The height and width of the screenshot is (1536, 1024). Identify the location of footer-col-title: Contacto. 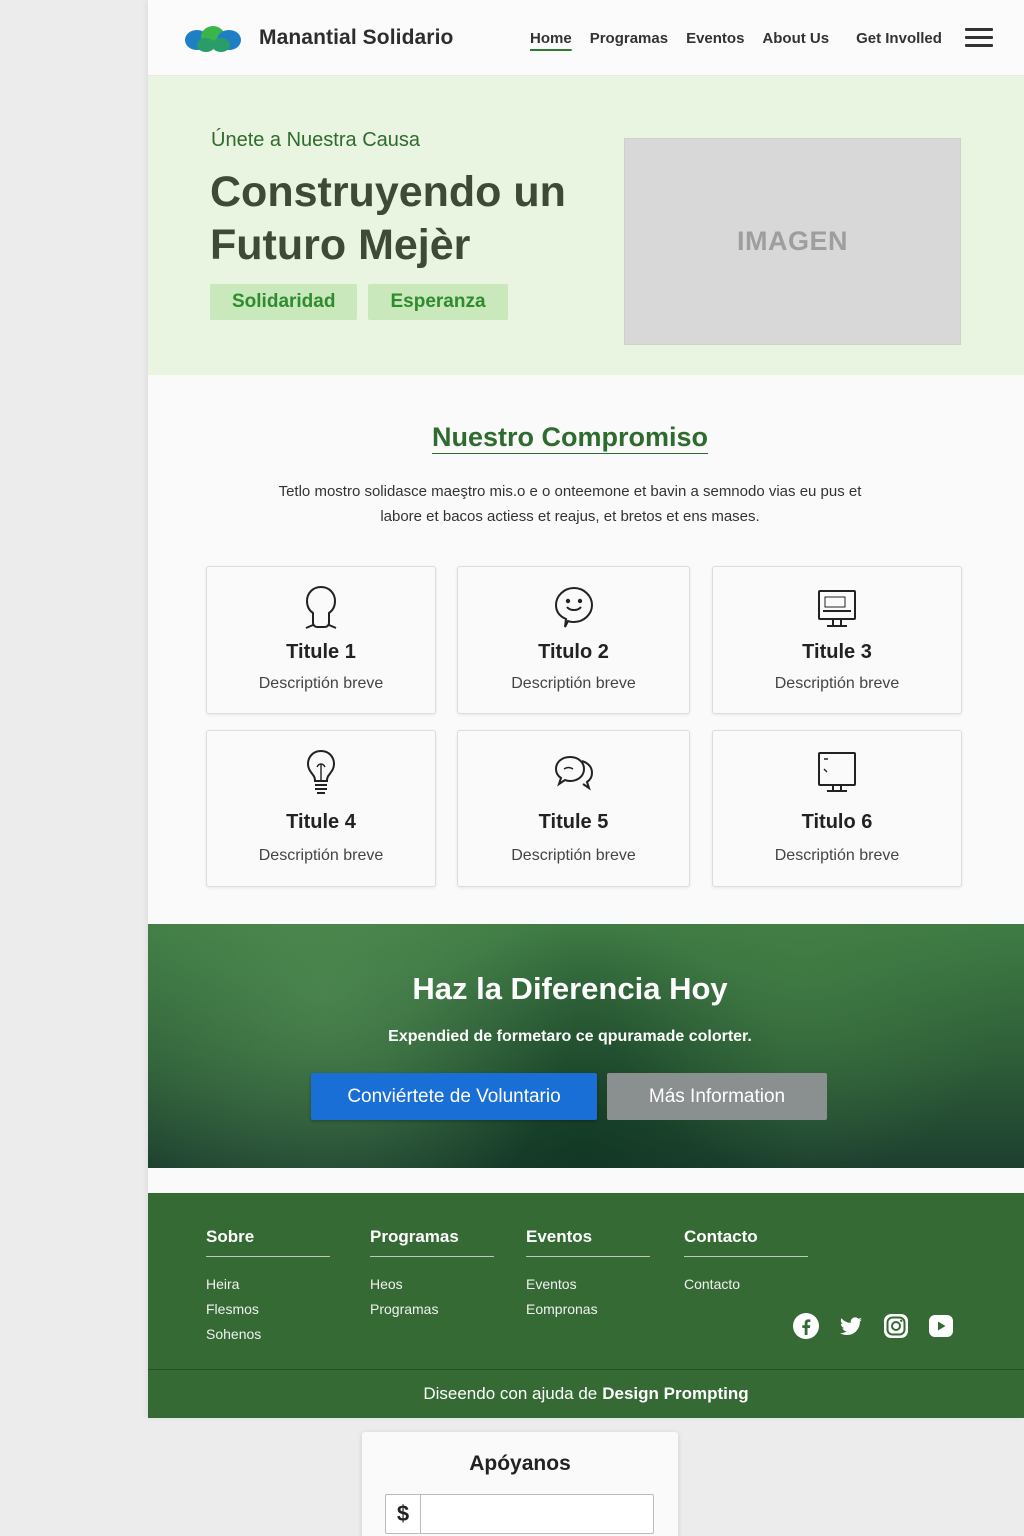
(746, 1242).